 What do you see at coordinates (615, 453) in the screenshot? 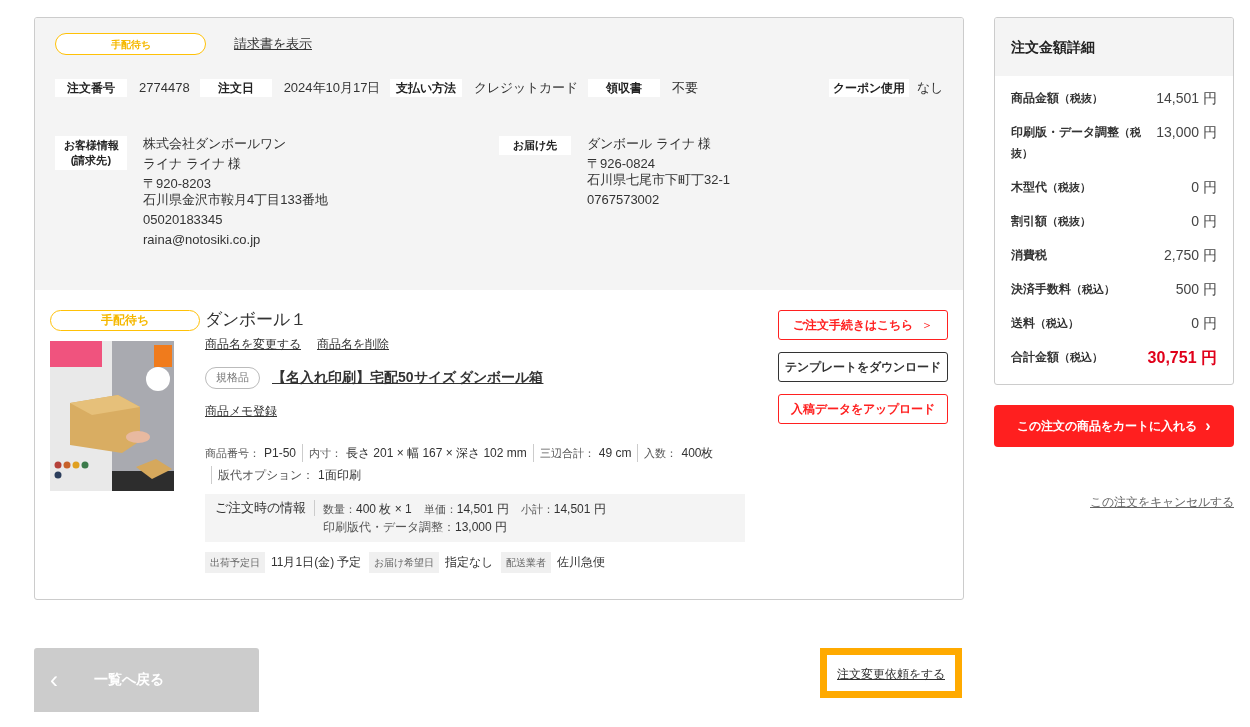
I see `spec-value: 49 cm` at bounding box center [615, 453].